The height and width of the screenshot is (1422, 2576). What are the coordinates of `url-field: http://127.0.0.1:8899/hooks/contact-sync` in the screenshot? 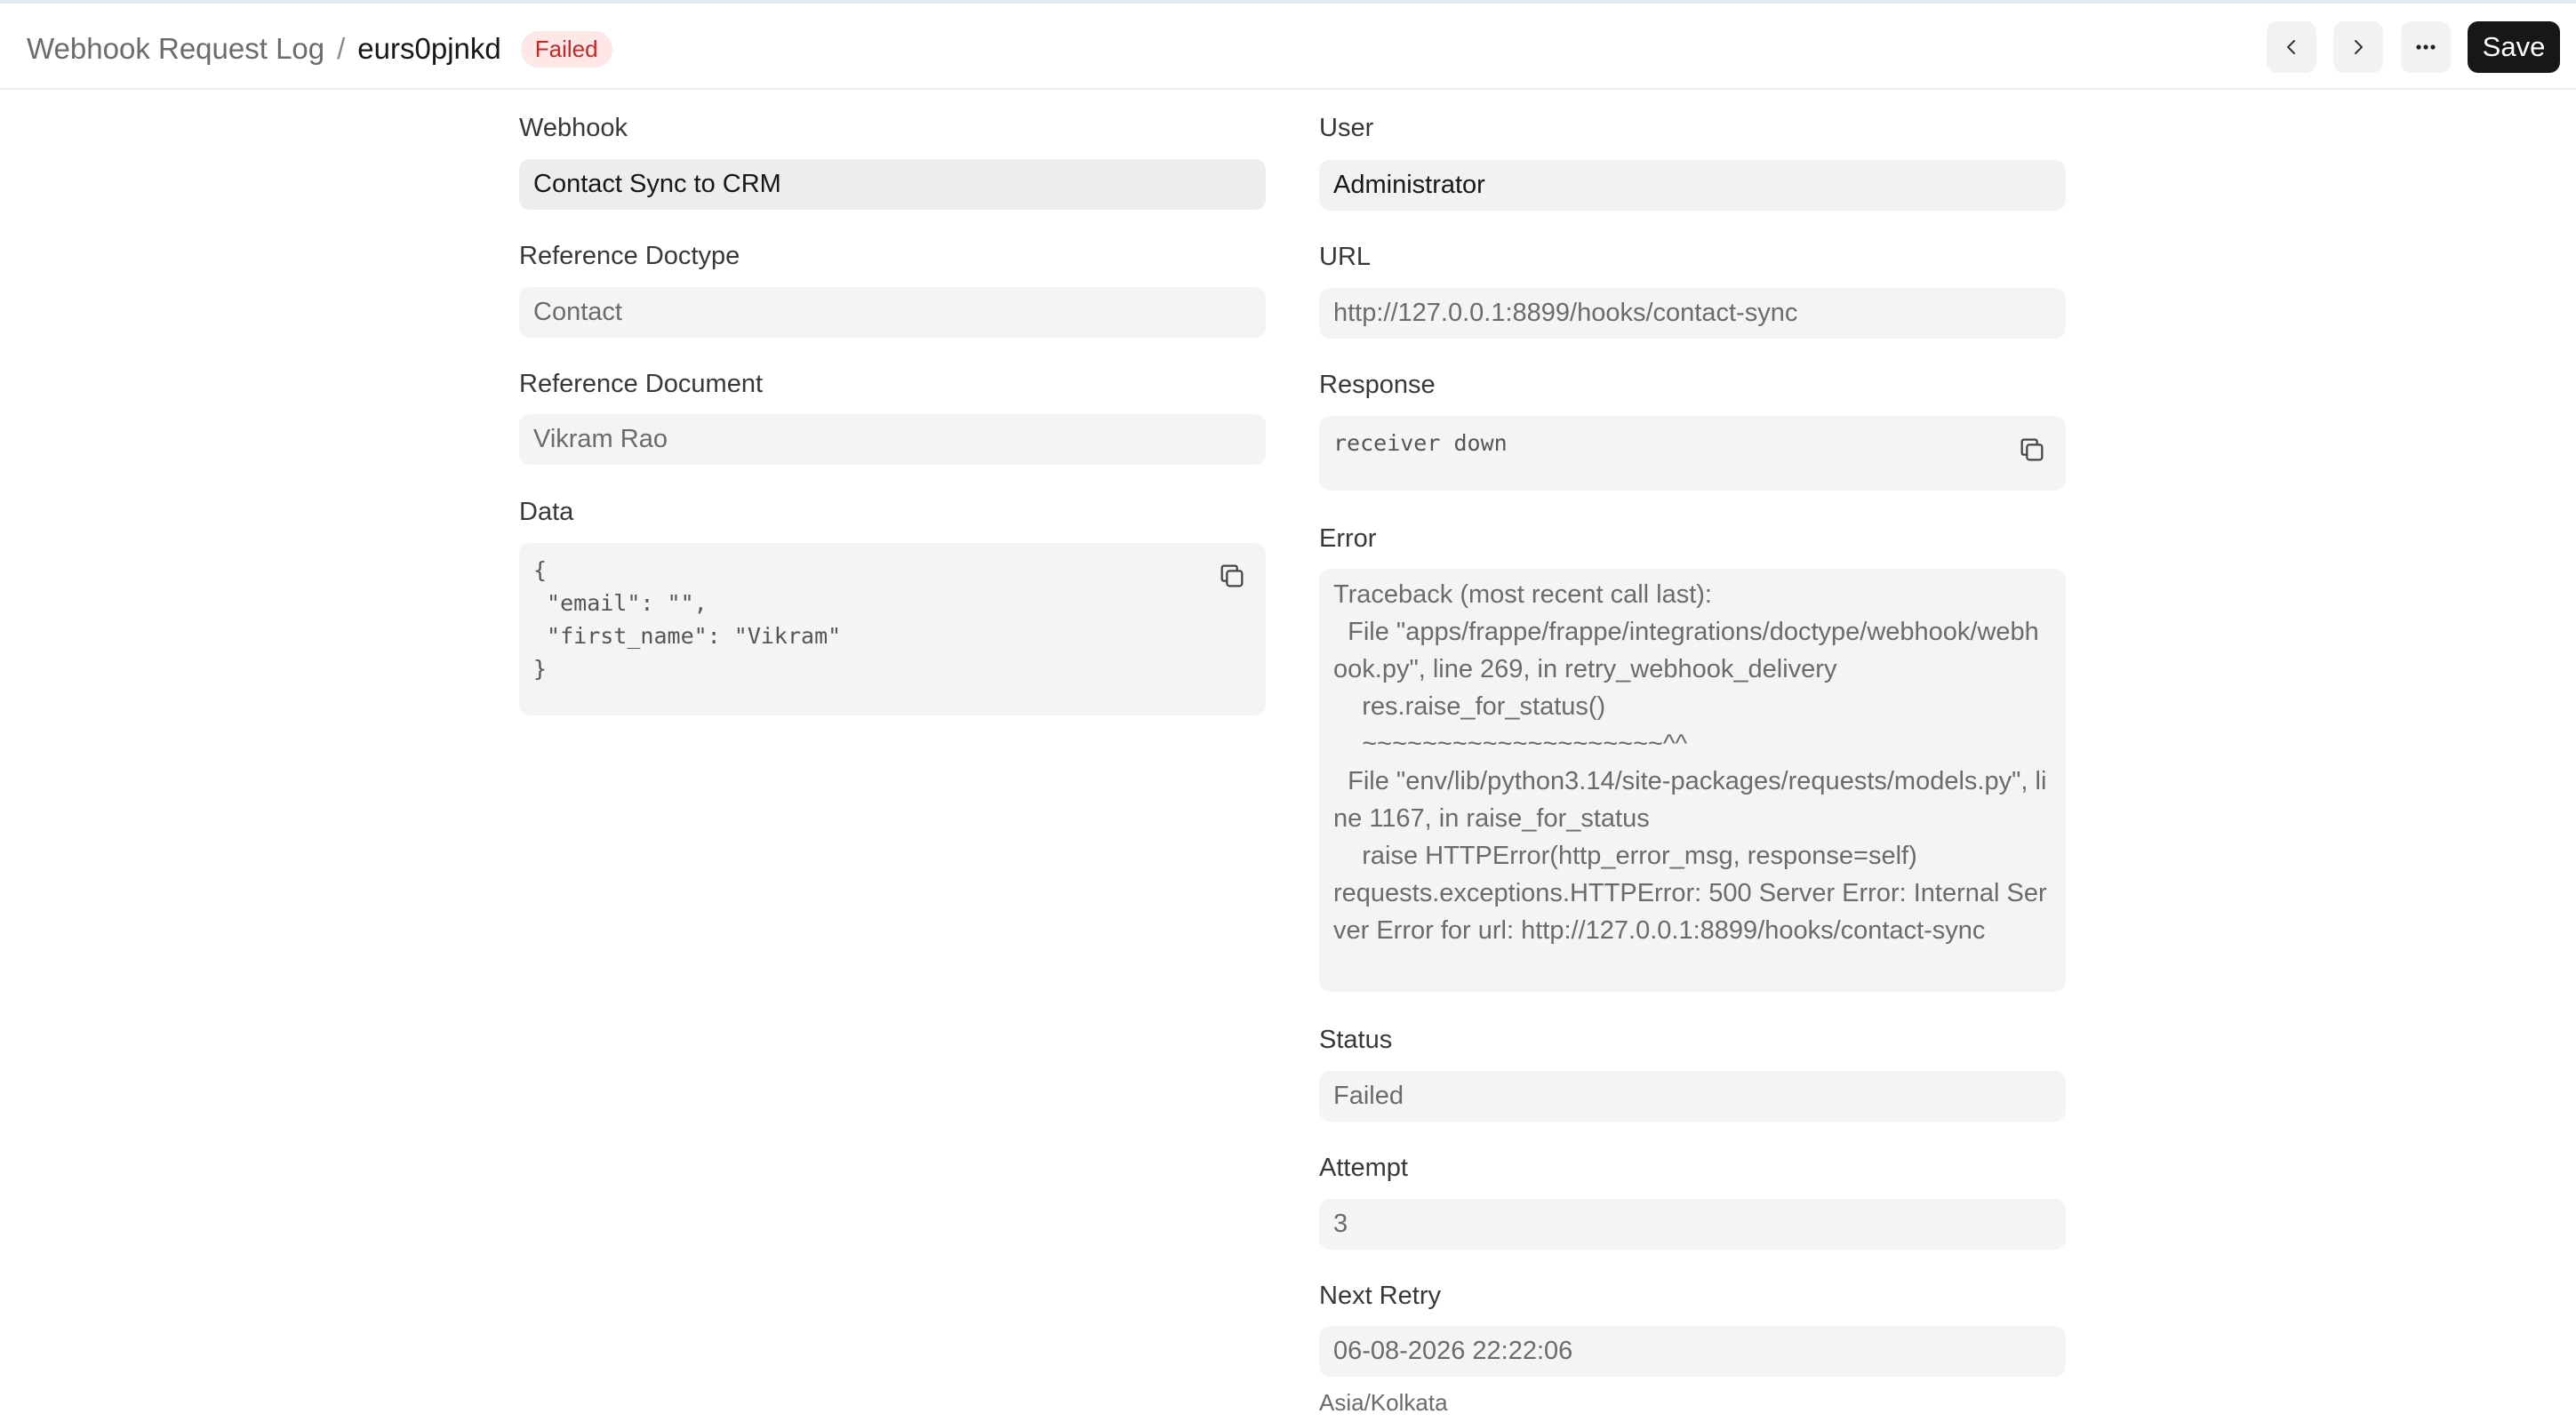 It's located at (1692, 313).